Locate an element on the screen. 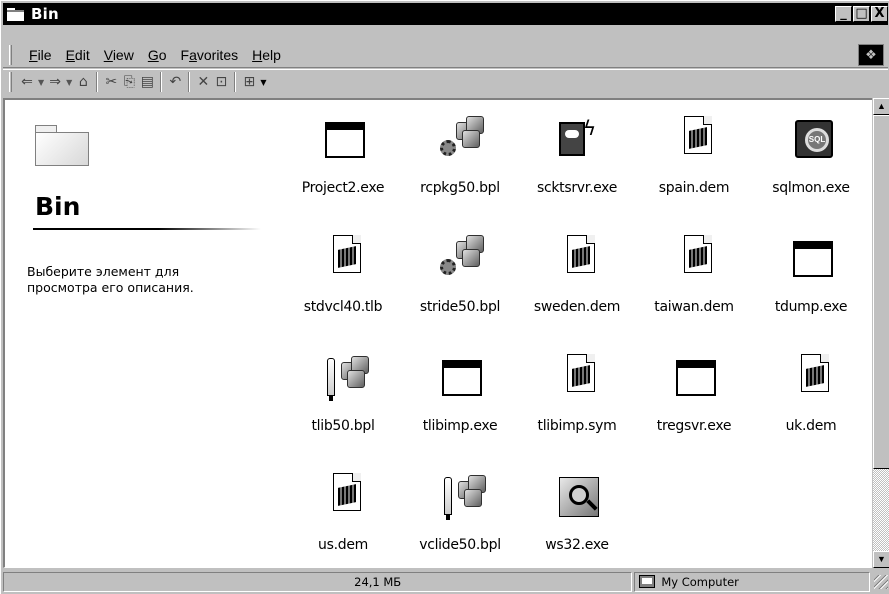  large-folder-icon is located at coordinates (62, 144).